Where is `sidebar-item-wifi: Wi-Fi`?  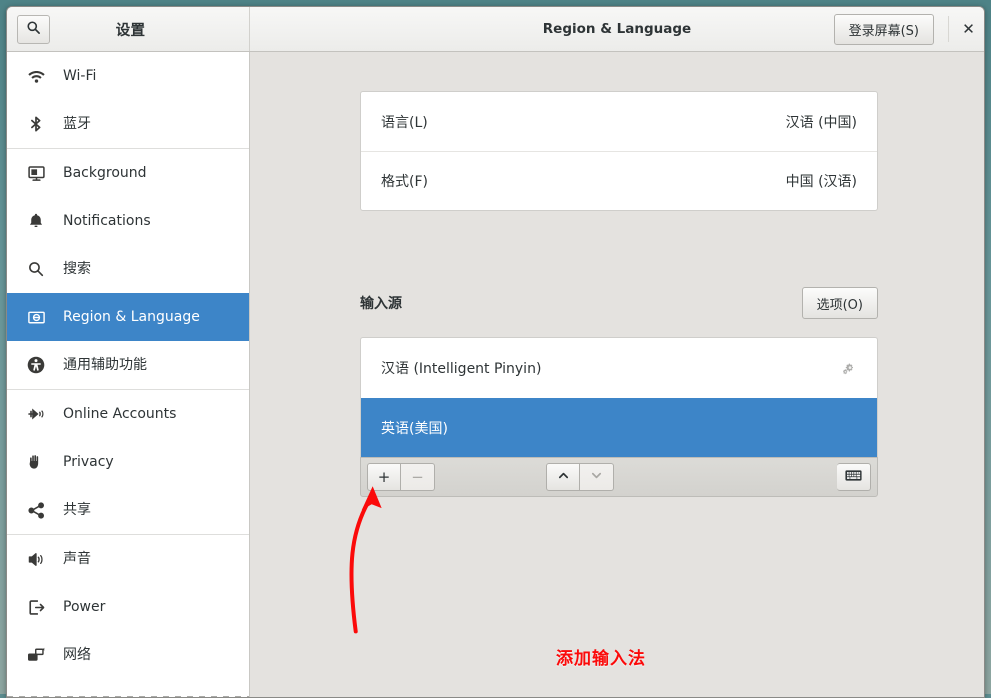
sidebar-item-wifi: Wi-Fi is located at coordinates (128, 76).